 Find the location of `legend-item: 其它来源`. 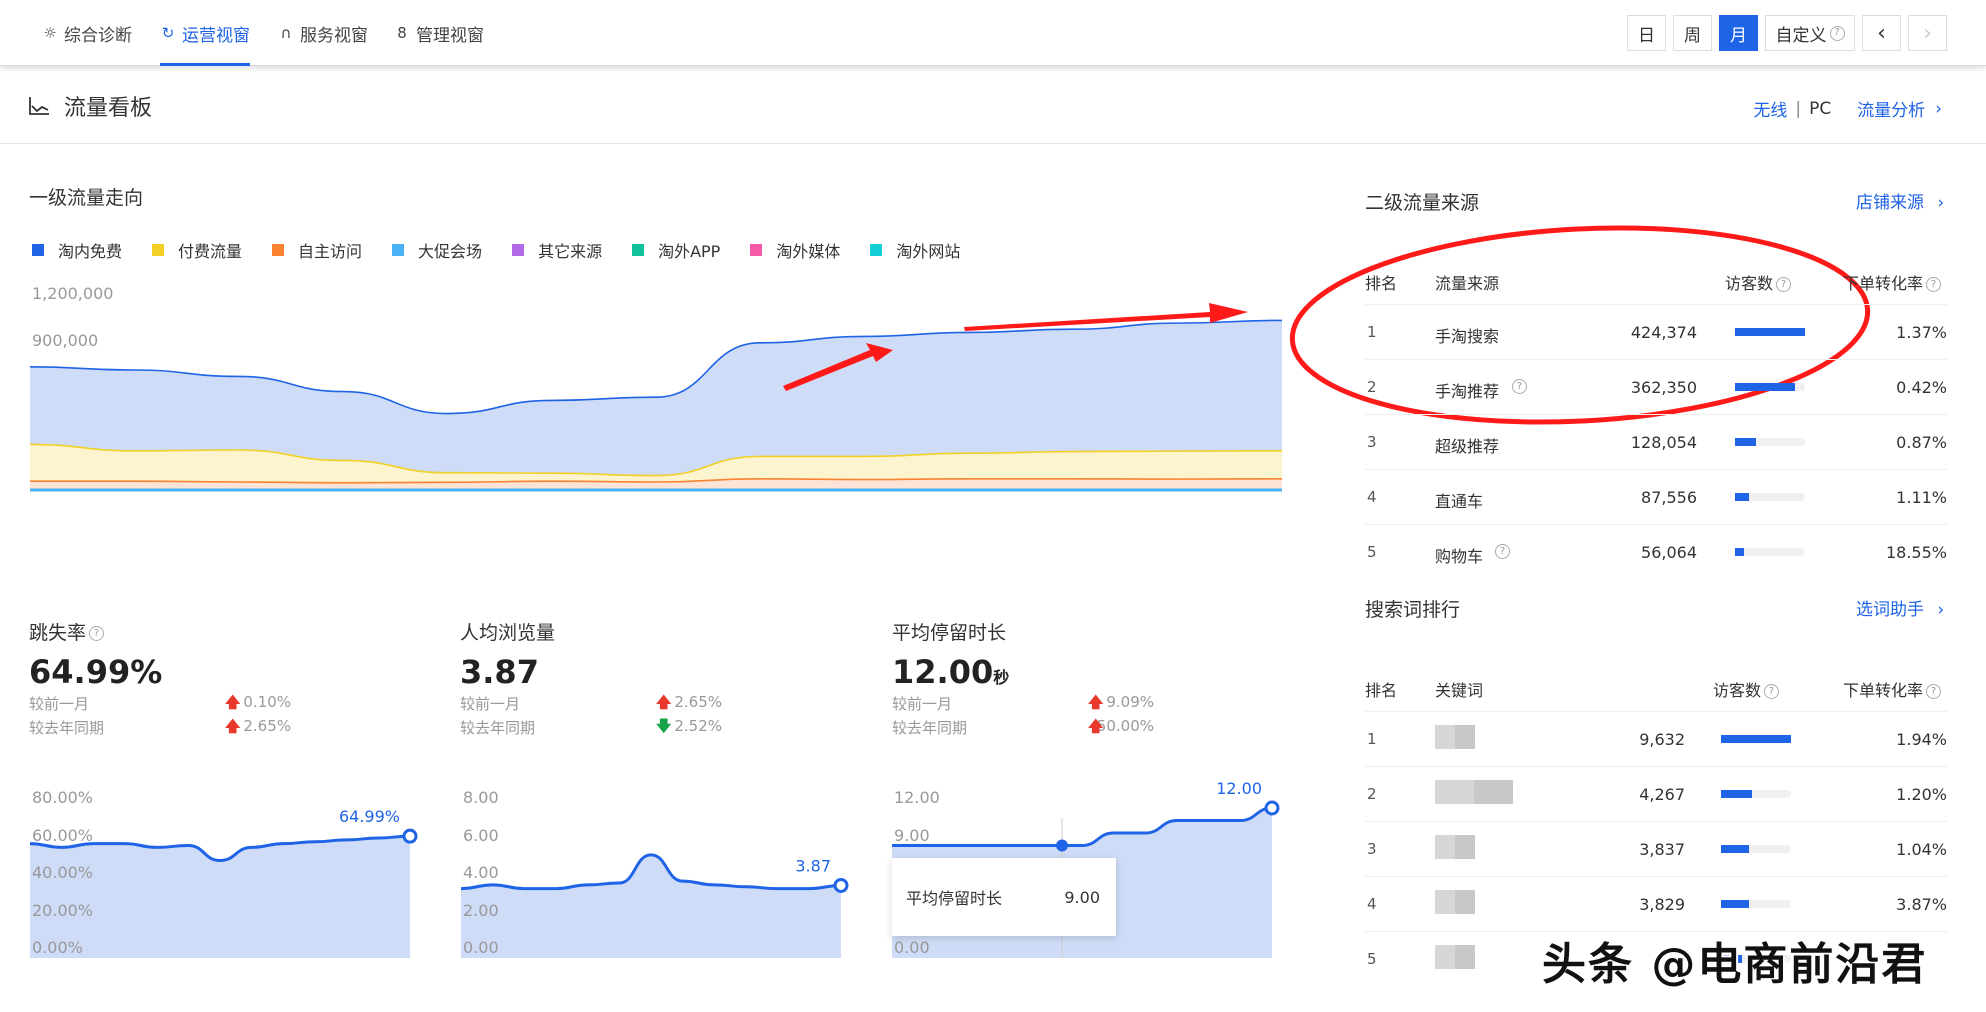

legend-item: 其它来源 is located at coordinates (557, 250).